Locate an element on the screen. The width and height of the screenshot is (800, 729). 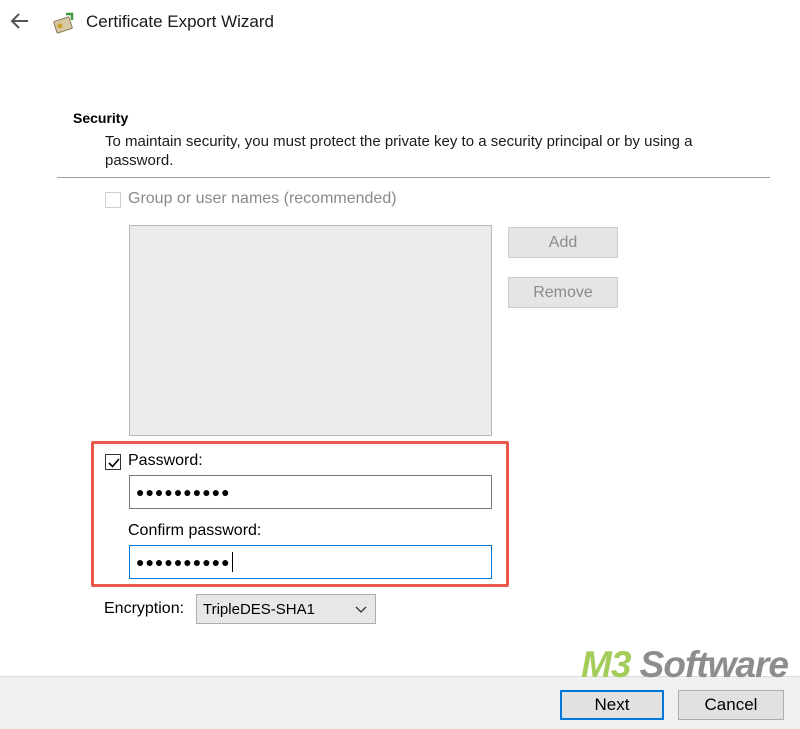
back-arrow-icon is located at coordinates (19, 21).